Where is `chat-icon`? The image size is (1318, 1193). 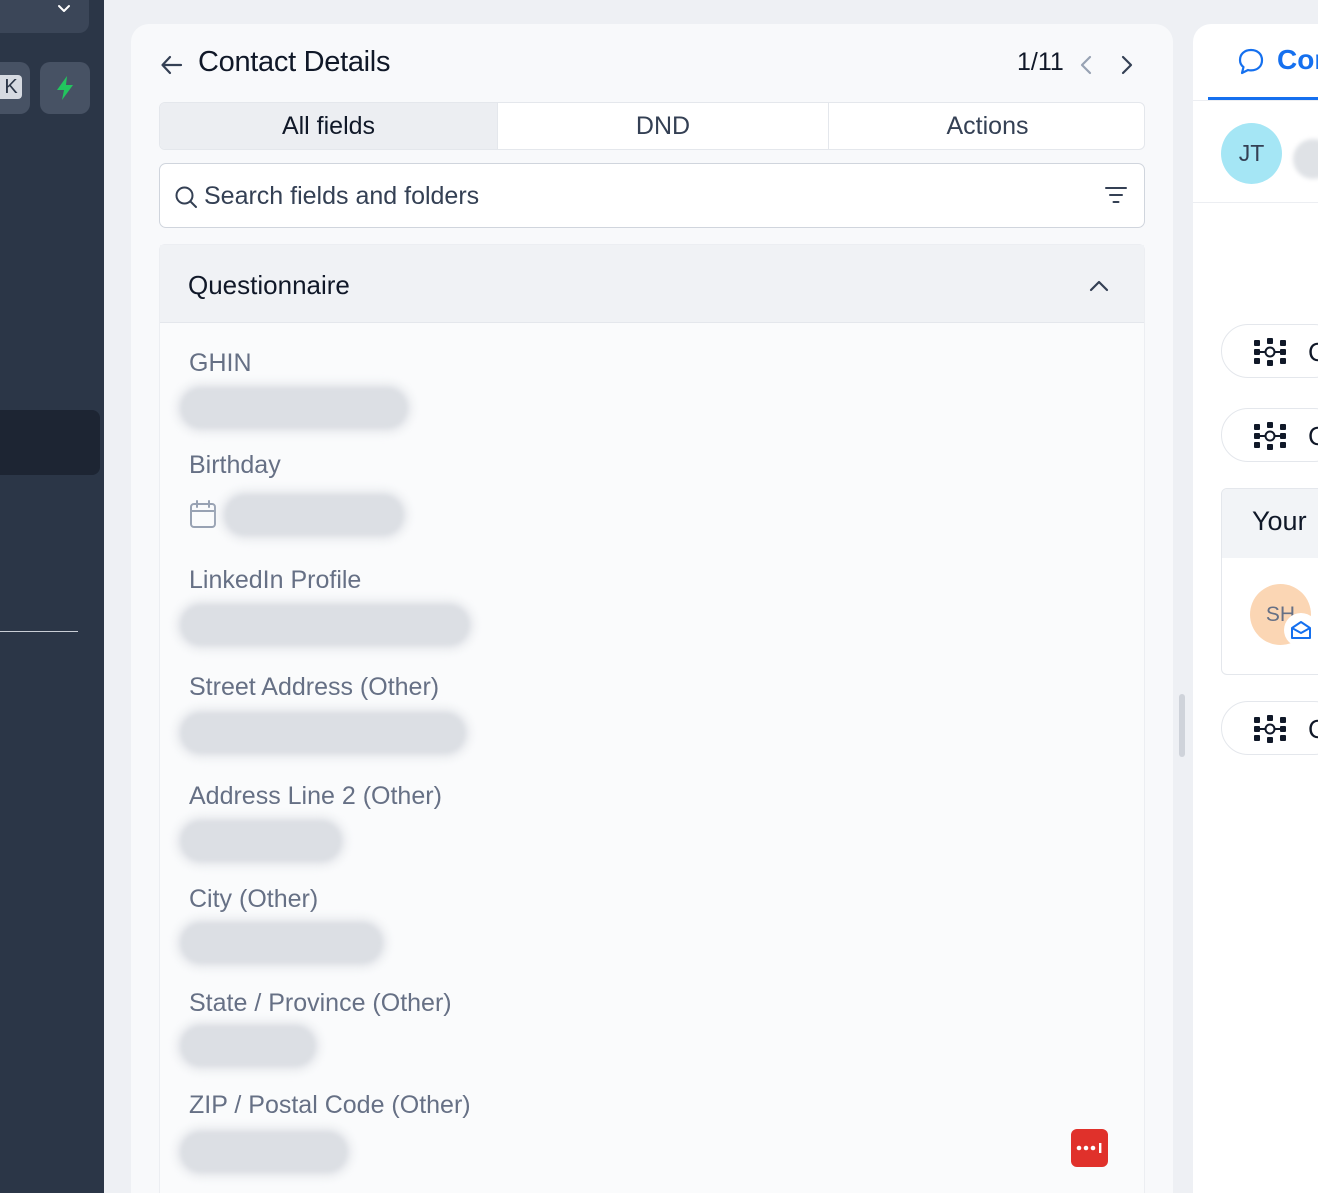 chat-icon is located at coordinates (1251, 61).